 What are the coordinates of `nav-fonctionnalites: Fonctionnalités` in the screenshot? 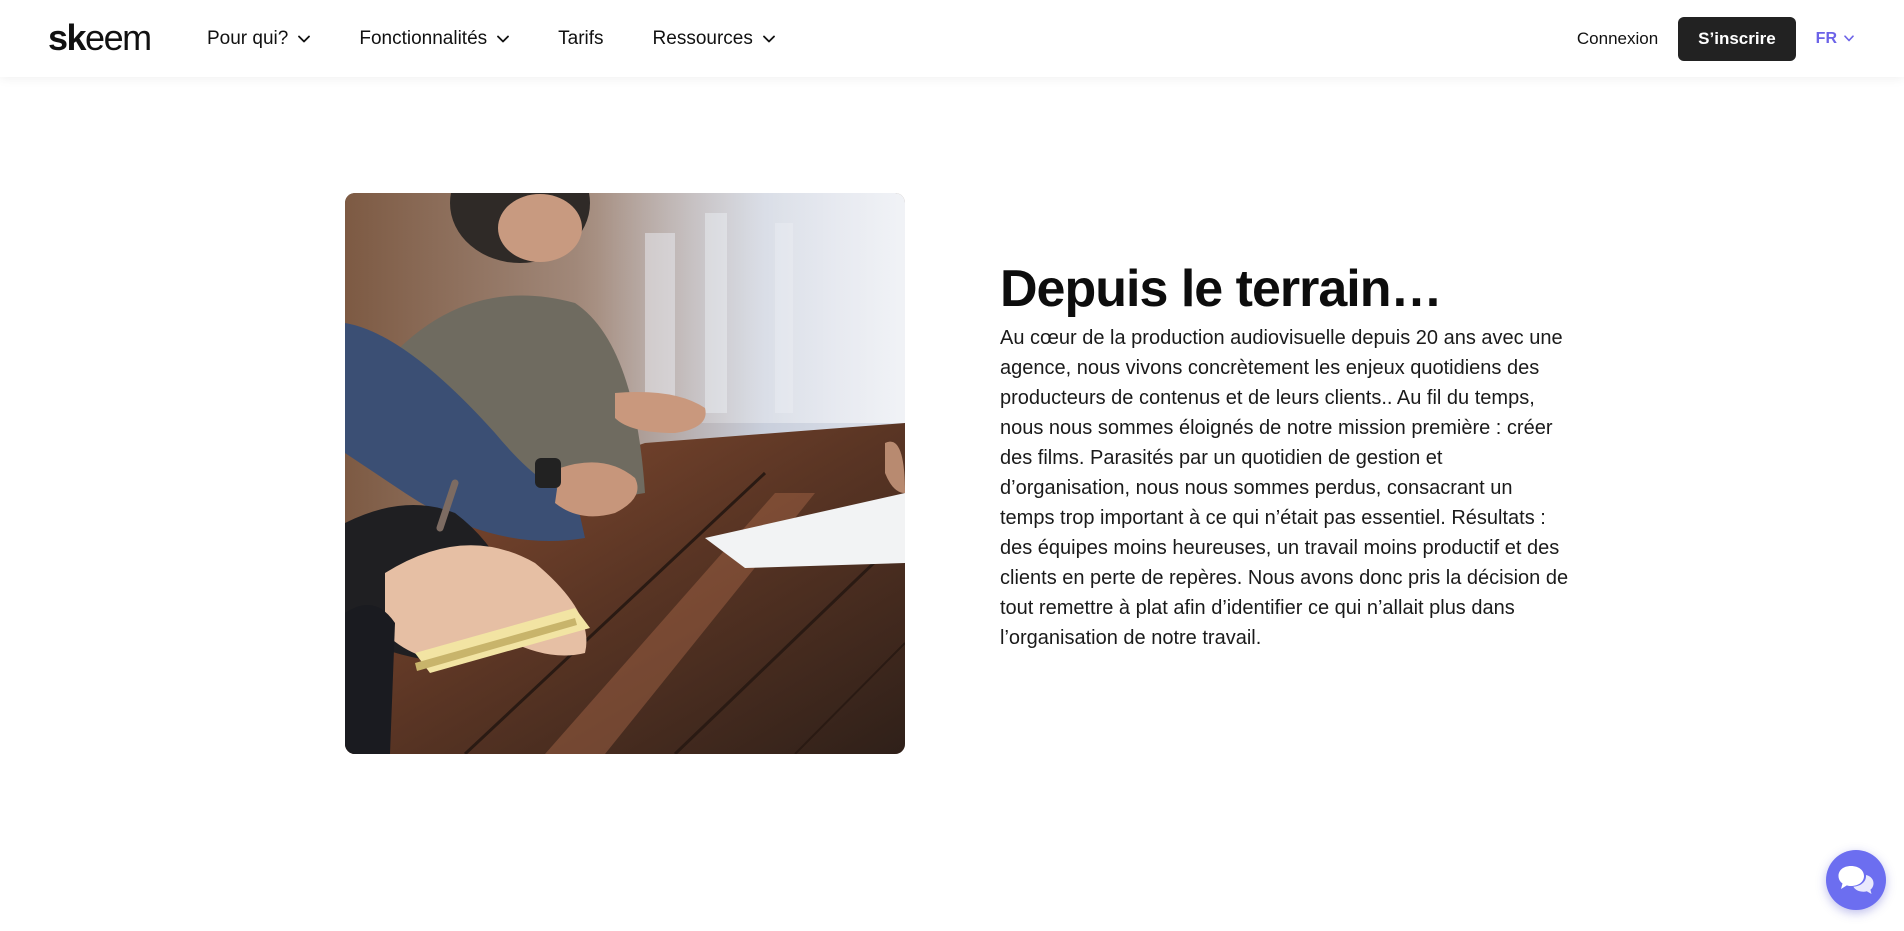 It's located at (434, 38).